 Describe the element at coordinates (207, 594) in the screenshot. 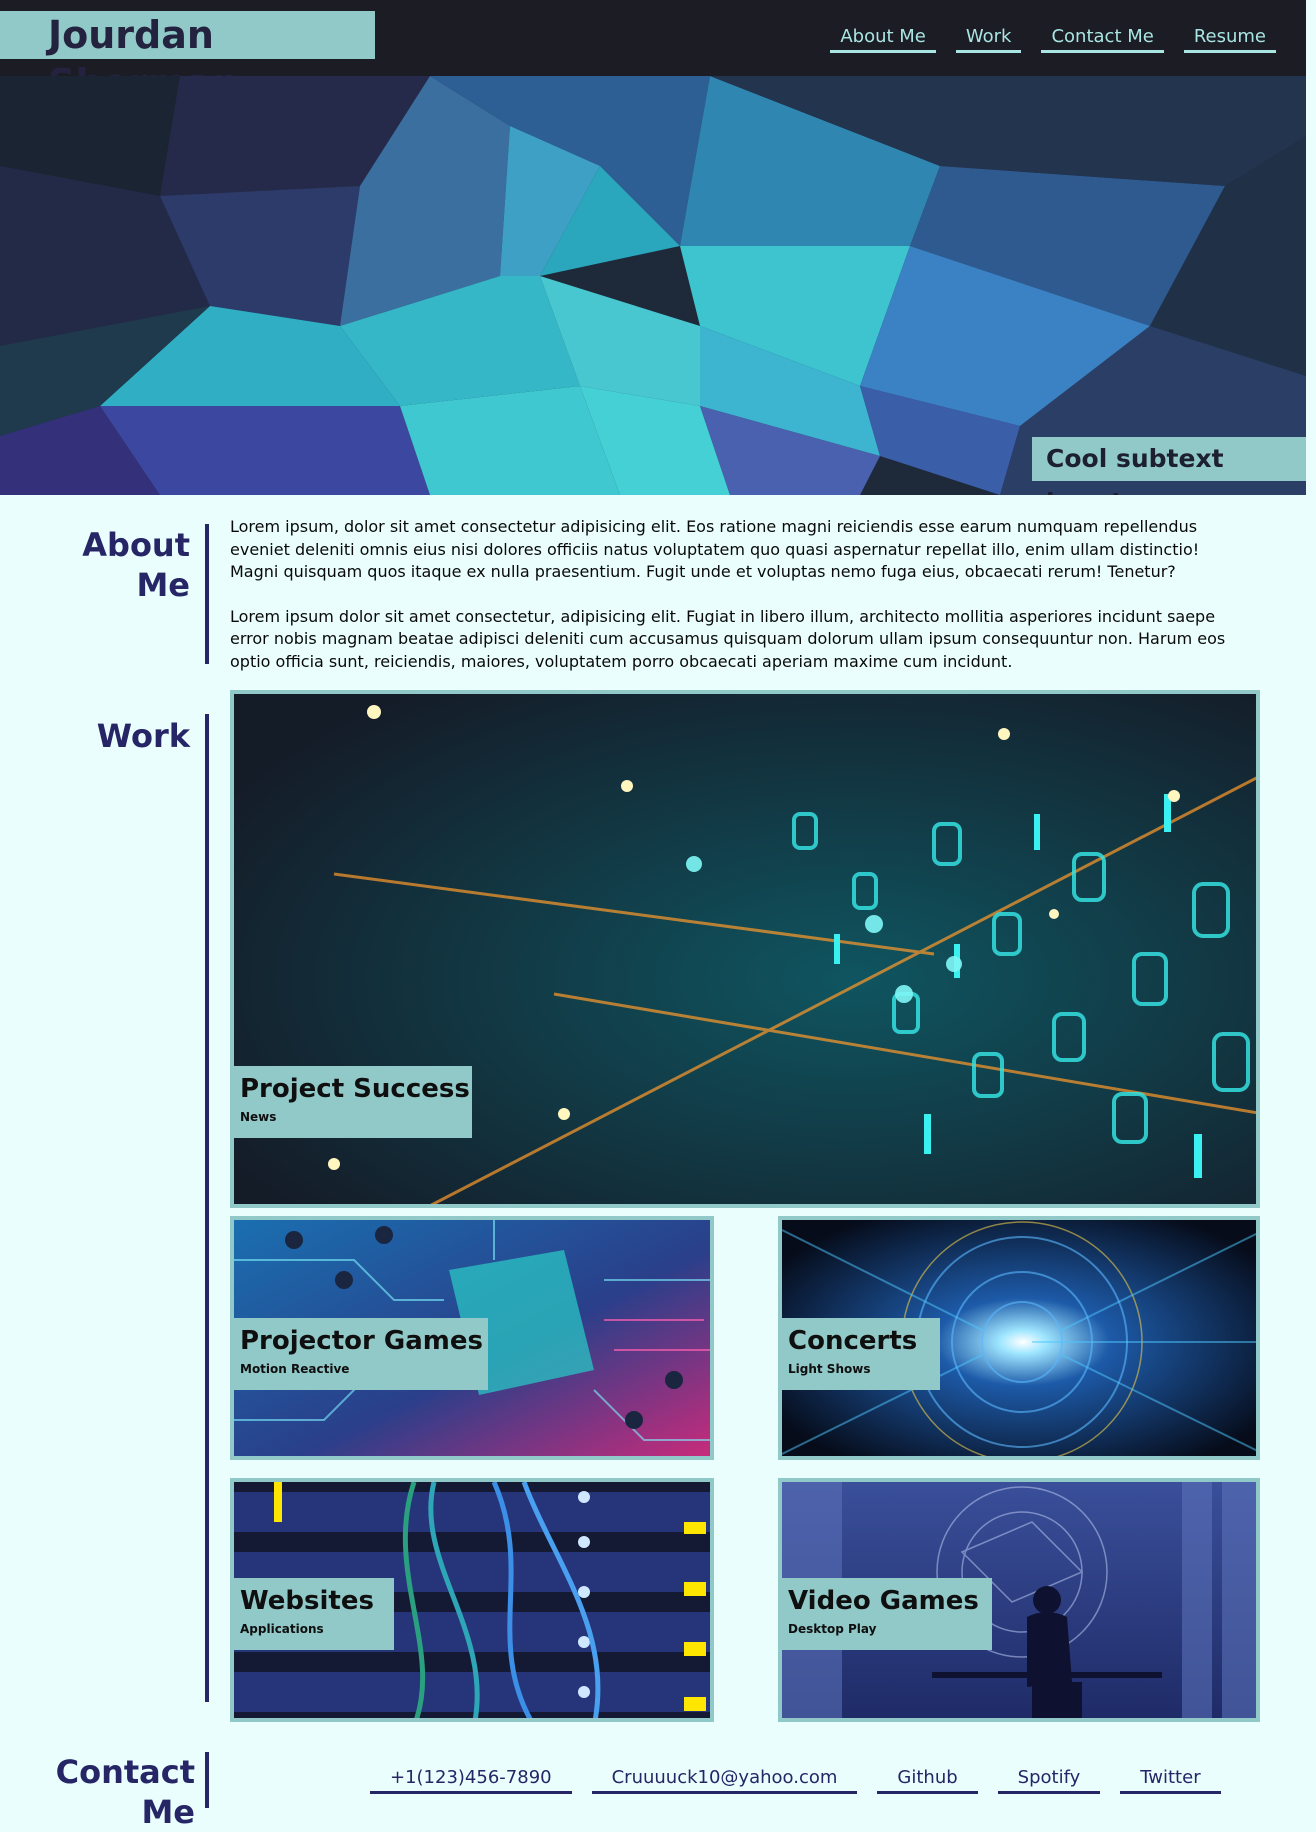

I see `about-divider` at that location.